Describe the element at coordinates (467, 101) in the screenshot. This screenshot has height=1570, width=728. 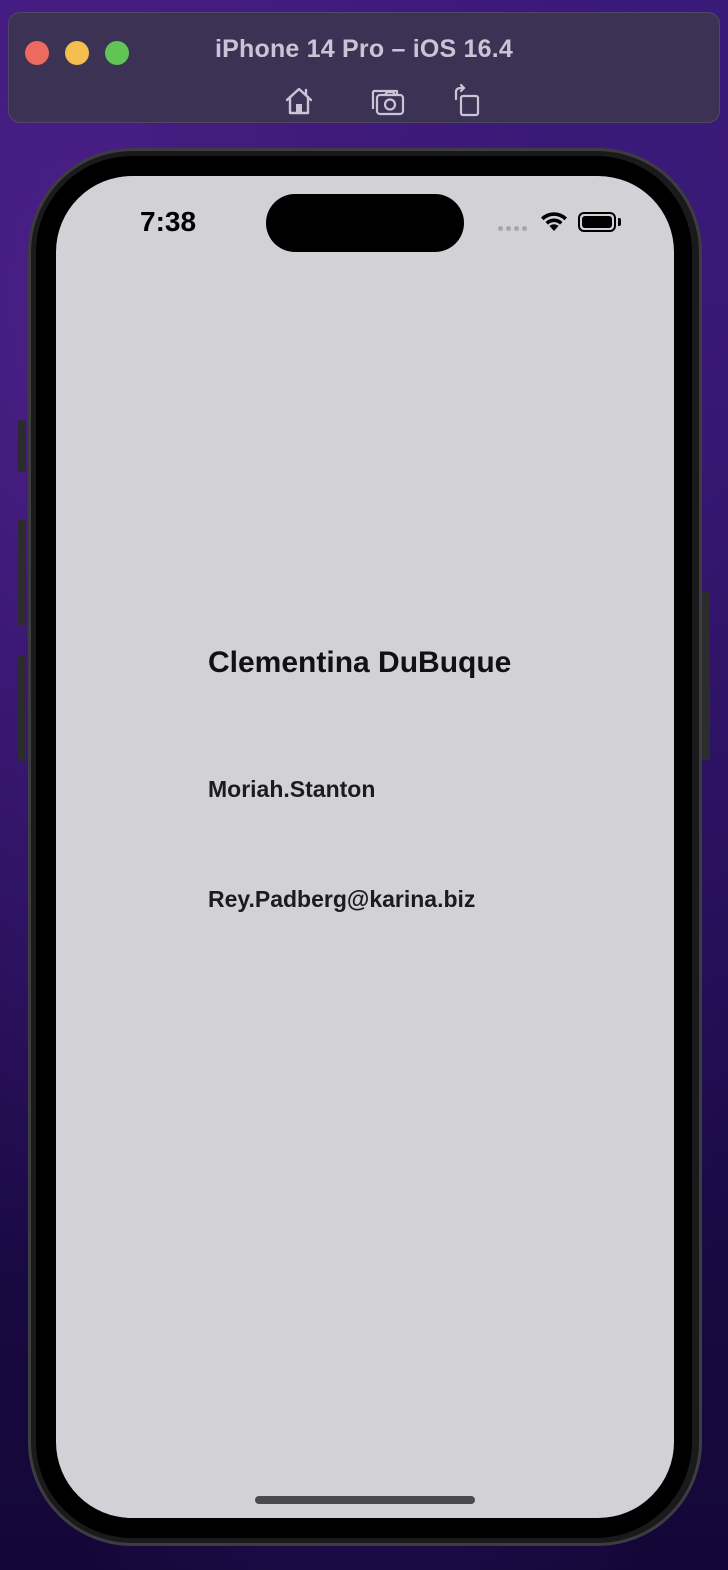
I see `rotate-icon` at that location.